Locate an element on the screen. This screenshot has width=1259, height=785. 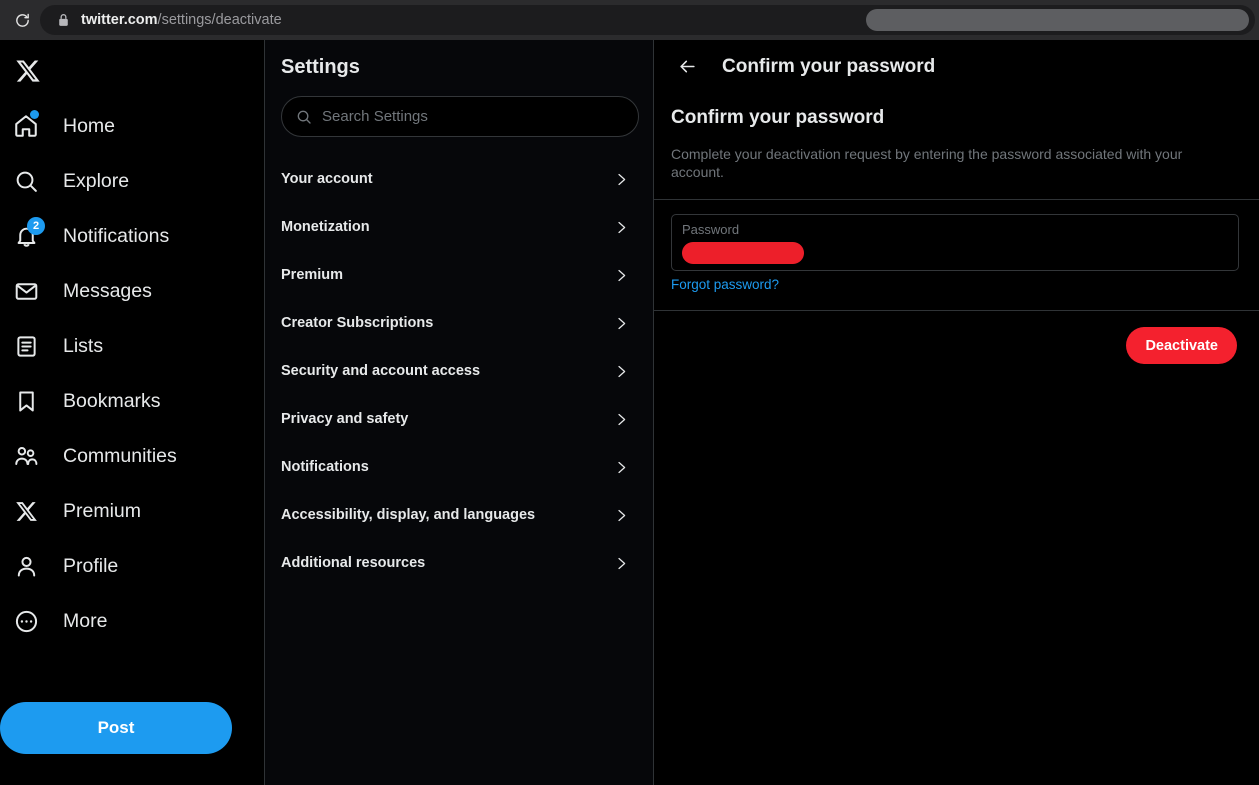
settings-item-label: Your account is located at coordinates (327, 179).